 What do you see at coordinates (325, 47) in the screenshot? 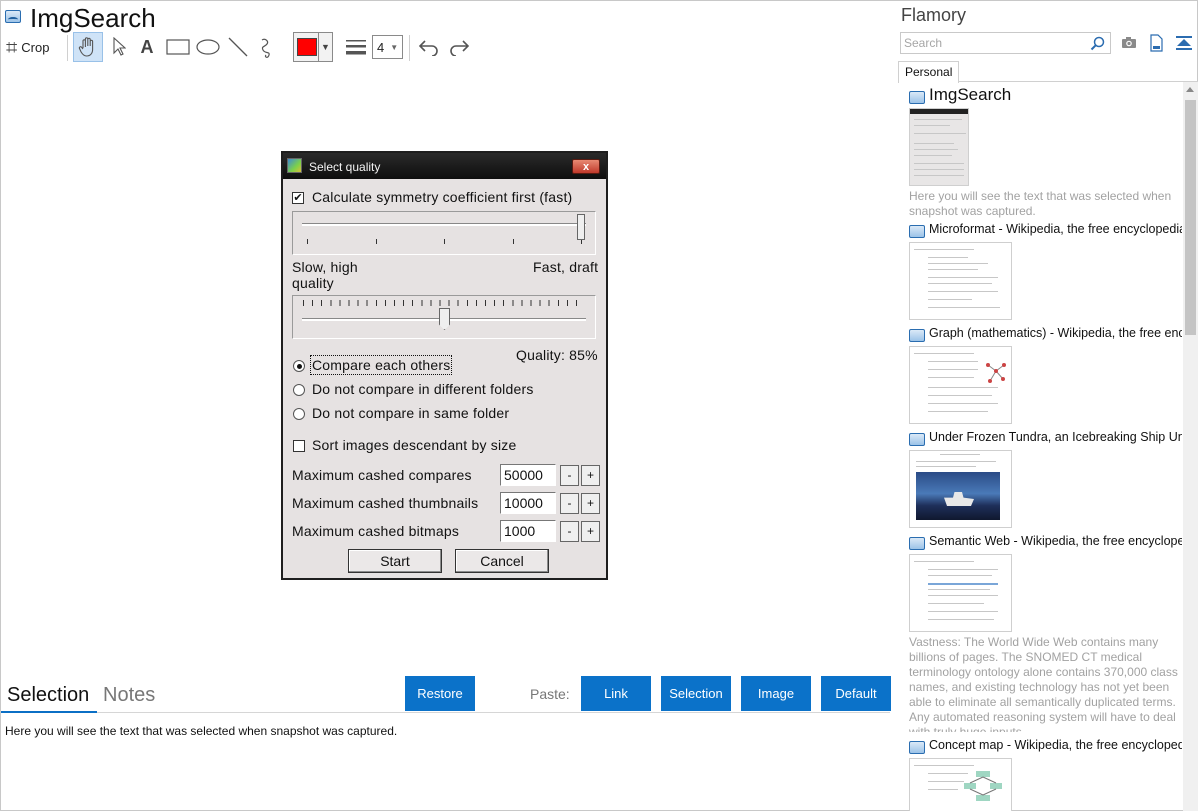
I see `chevron-down-icon: ▼` at bounding box center [325, 47].